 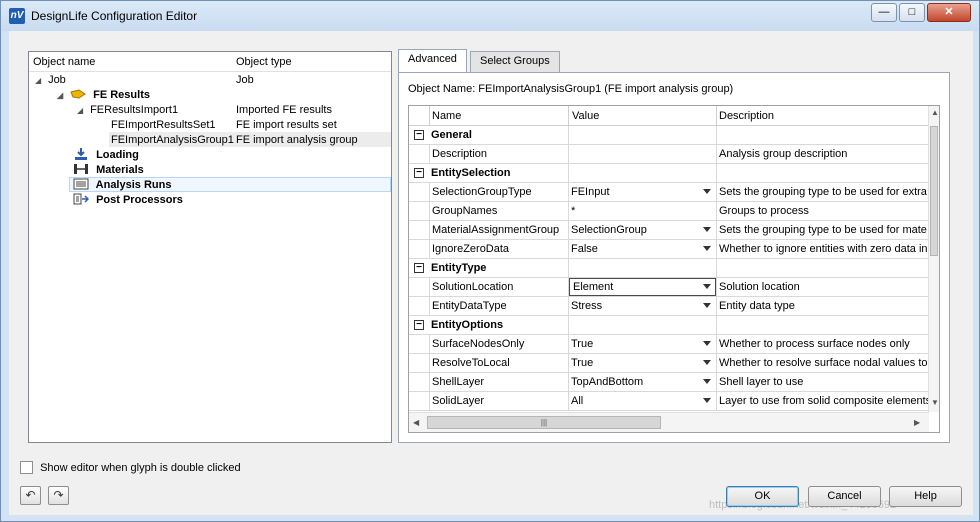 What do you see at coordinates (81, 184) in the screenshot?
I see `analysis-runs-icon` at bounding box center [81, 184].